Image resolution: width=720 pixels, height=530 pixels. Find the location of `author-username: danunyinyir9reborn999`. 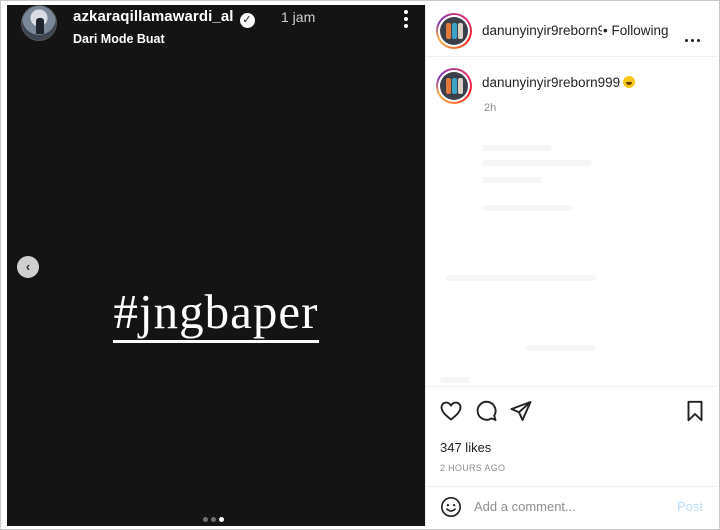

author-username: danunyinyir9reborn999 is located at coordinates (542, 30).